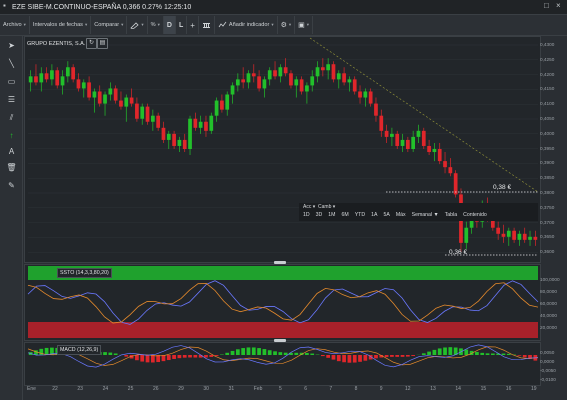 The image size is (567, 400). I want to click on range-button-8: Semanal ▼, so click(425, 215).